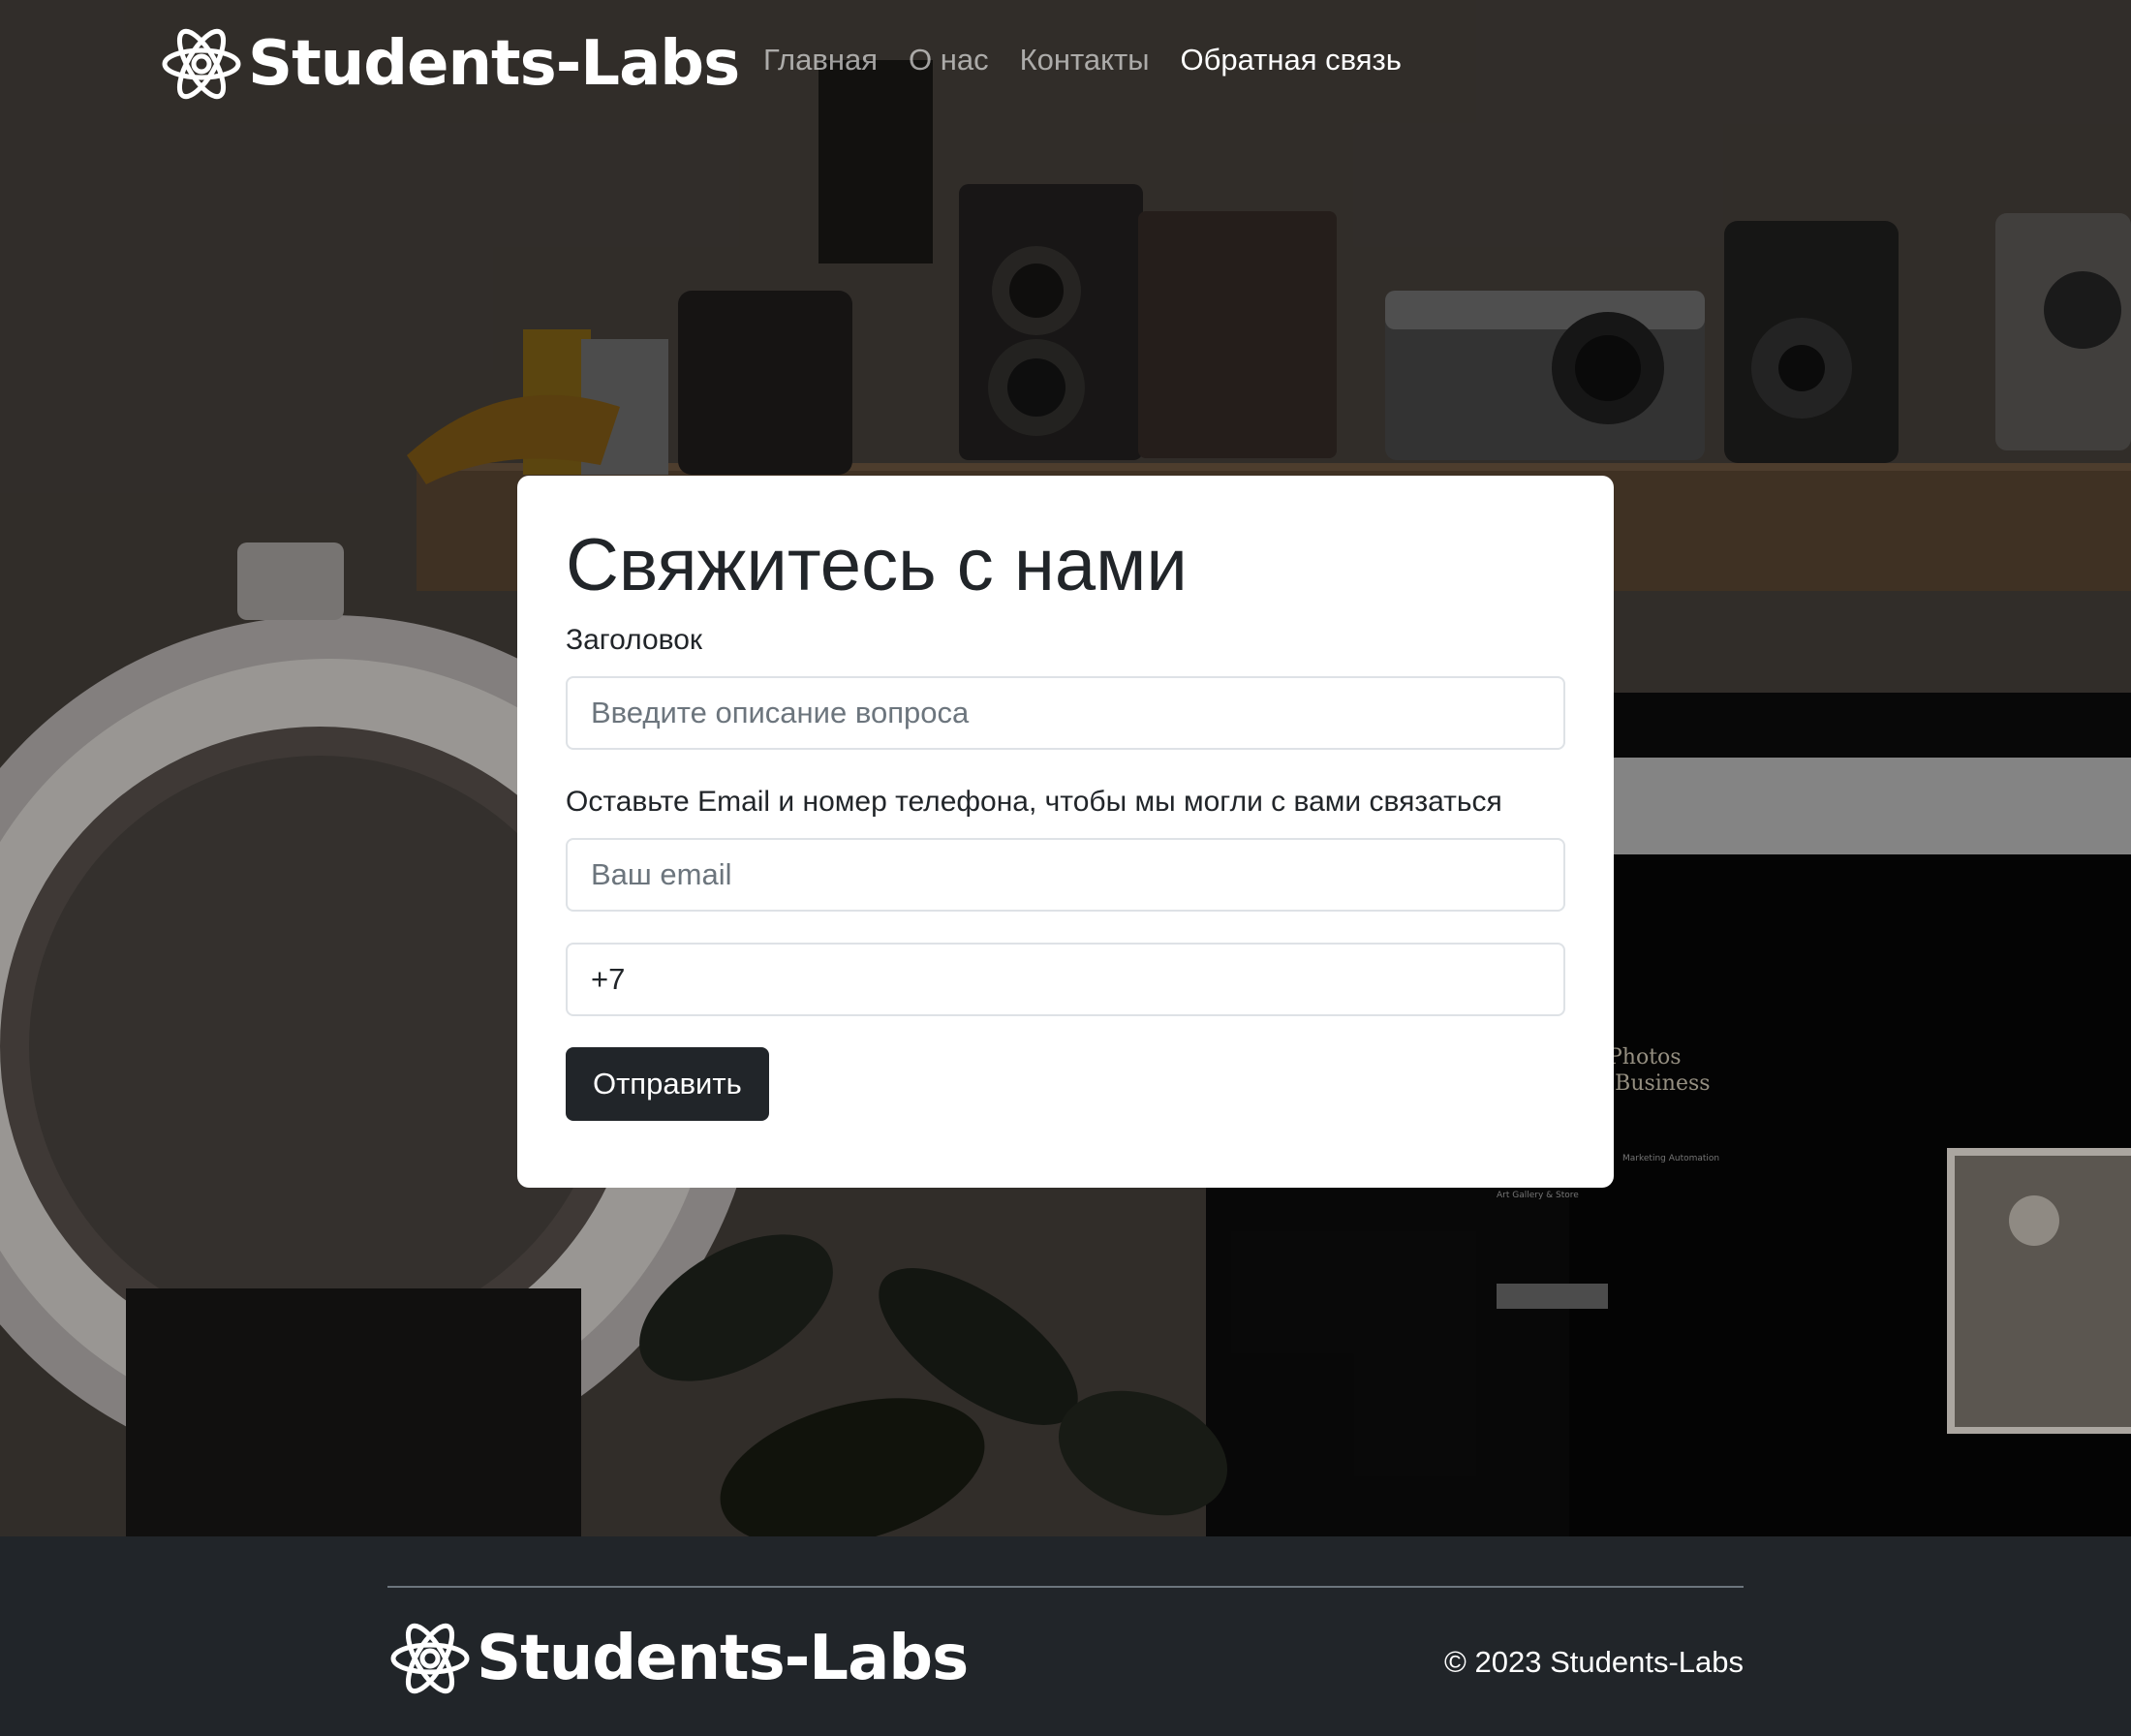 The width and height of the screenshot is (2131, 1736). Describe the element at coordinates (494, 64) in the screenshot. I see `brand-name: Students-Labs` at that location.